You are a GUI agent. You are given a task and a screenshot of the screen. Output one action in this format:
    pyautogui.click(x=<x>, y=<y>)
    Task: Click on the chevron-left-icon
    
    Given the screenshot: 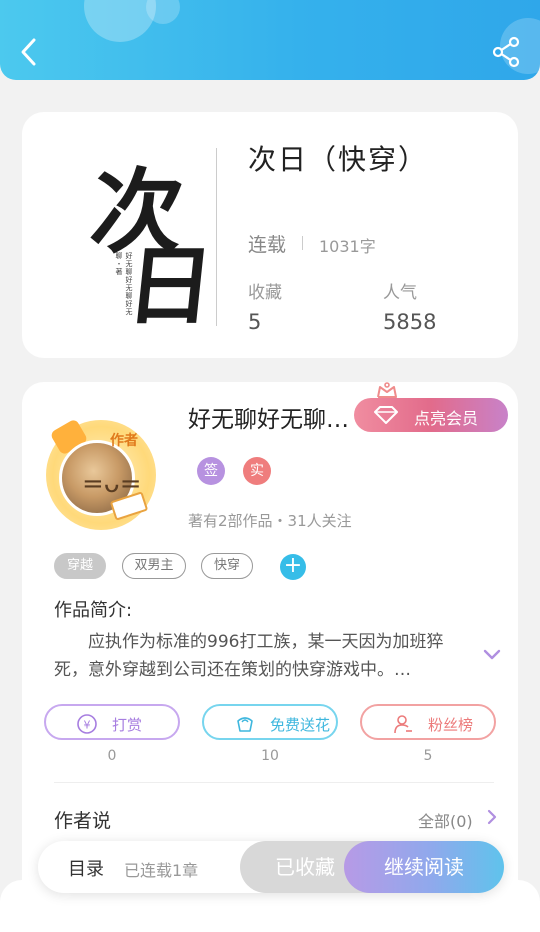 What is the action you would take?
    pyautogui.click(x=28, y=52)
    